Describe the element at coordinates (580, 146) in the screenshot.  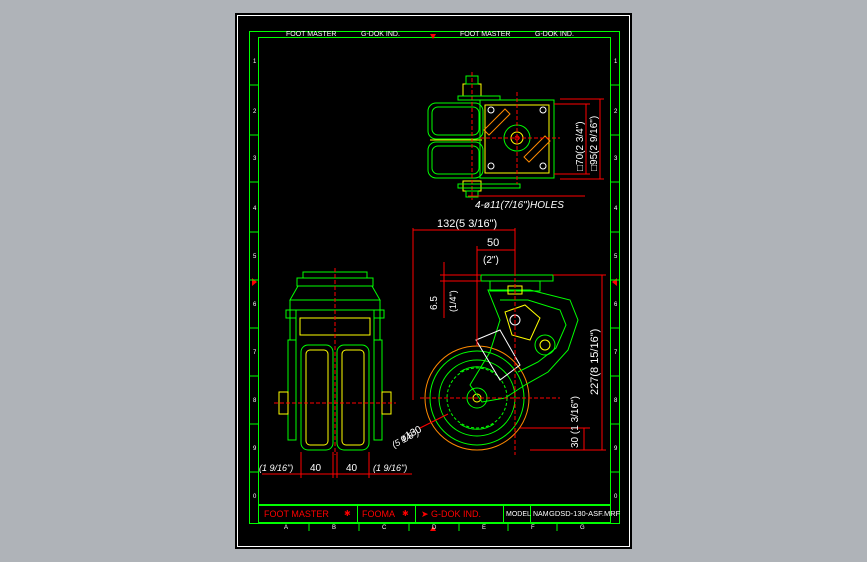
I see `dim-plate-inner: □70(2 3/4")` at that location.